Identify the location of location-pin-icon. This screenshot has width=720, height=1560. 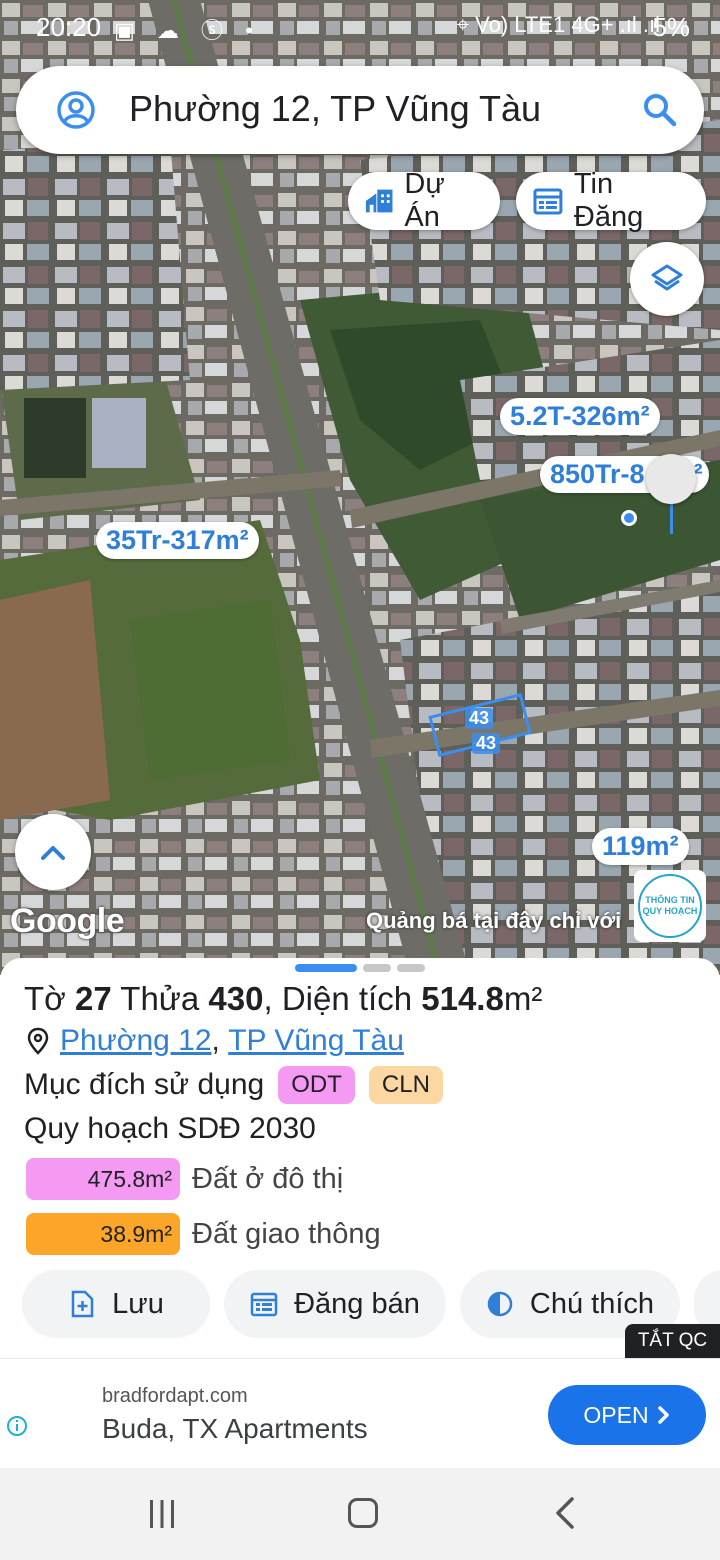
(38, 1041).